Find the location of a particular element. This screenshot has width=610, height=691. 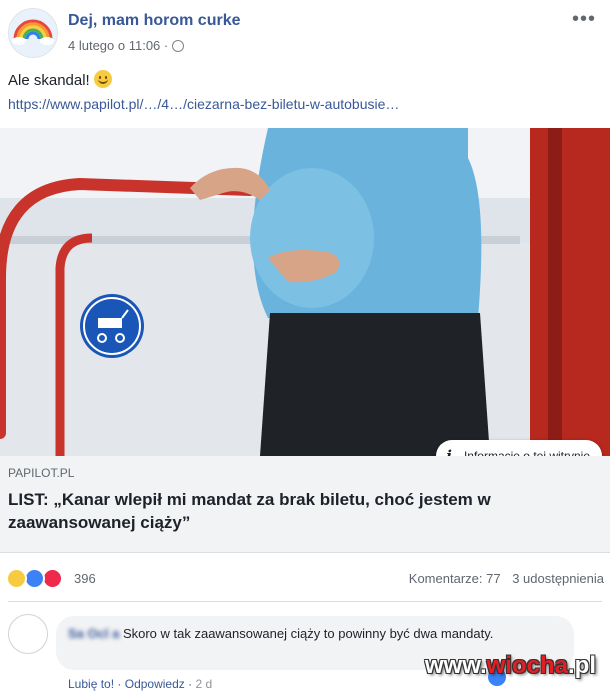

page-name: Dej, mam horom curke is located at coordinates (154, 21).